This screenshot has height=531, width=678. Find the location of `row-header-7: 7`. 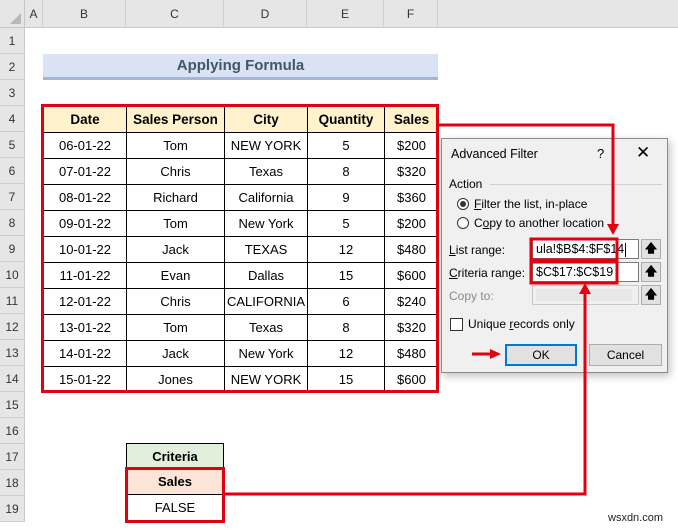

row-header-7: 7 is located at coordinates (12, 197).